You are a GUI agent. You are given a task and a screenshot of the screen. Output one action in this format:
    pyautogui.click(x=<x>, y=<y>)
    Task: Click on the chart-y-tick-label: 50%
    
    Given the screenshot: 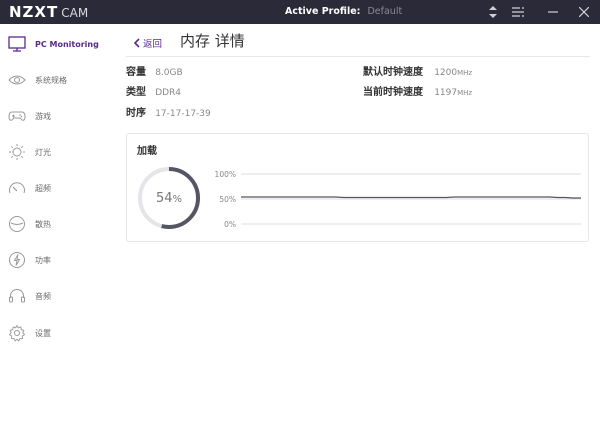 What is the action you would take?
    pyautogui.click(x=227, y=199)
    